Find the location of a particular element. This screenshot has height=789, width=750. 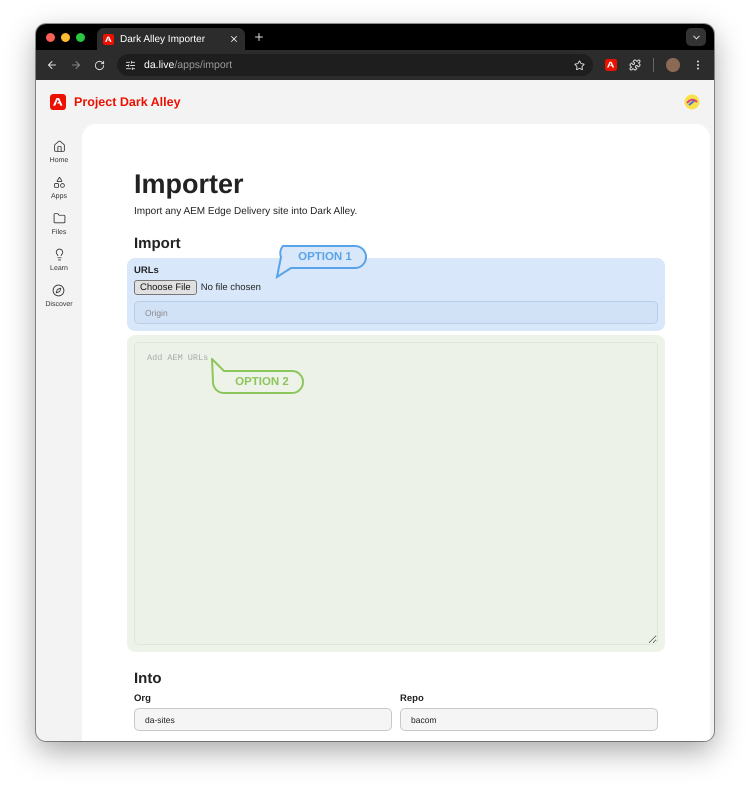

forward-icon is located at coordinates (76, 65).